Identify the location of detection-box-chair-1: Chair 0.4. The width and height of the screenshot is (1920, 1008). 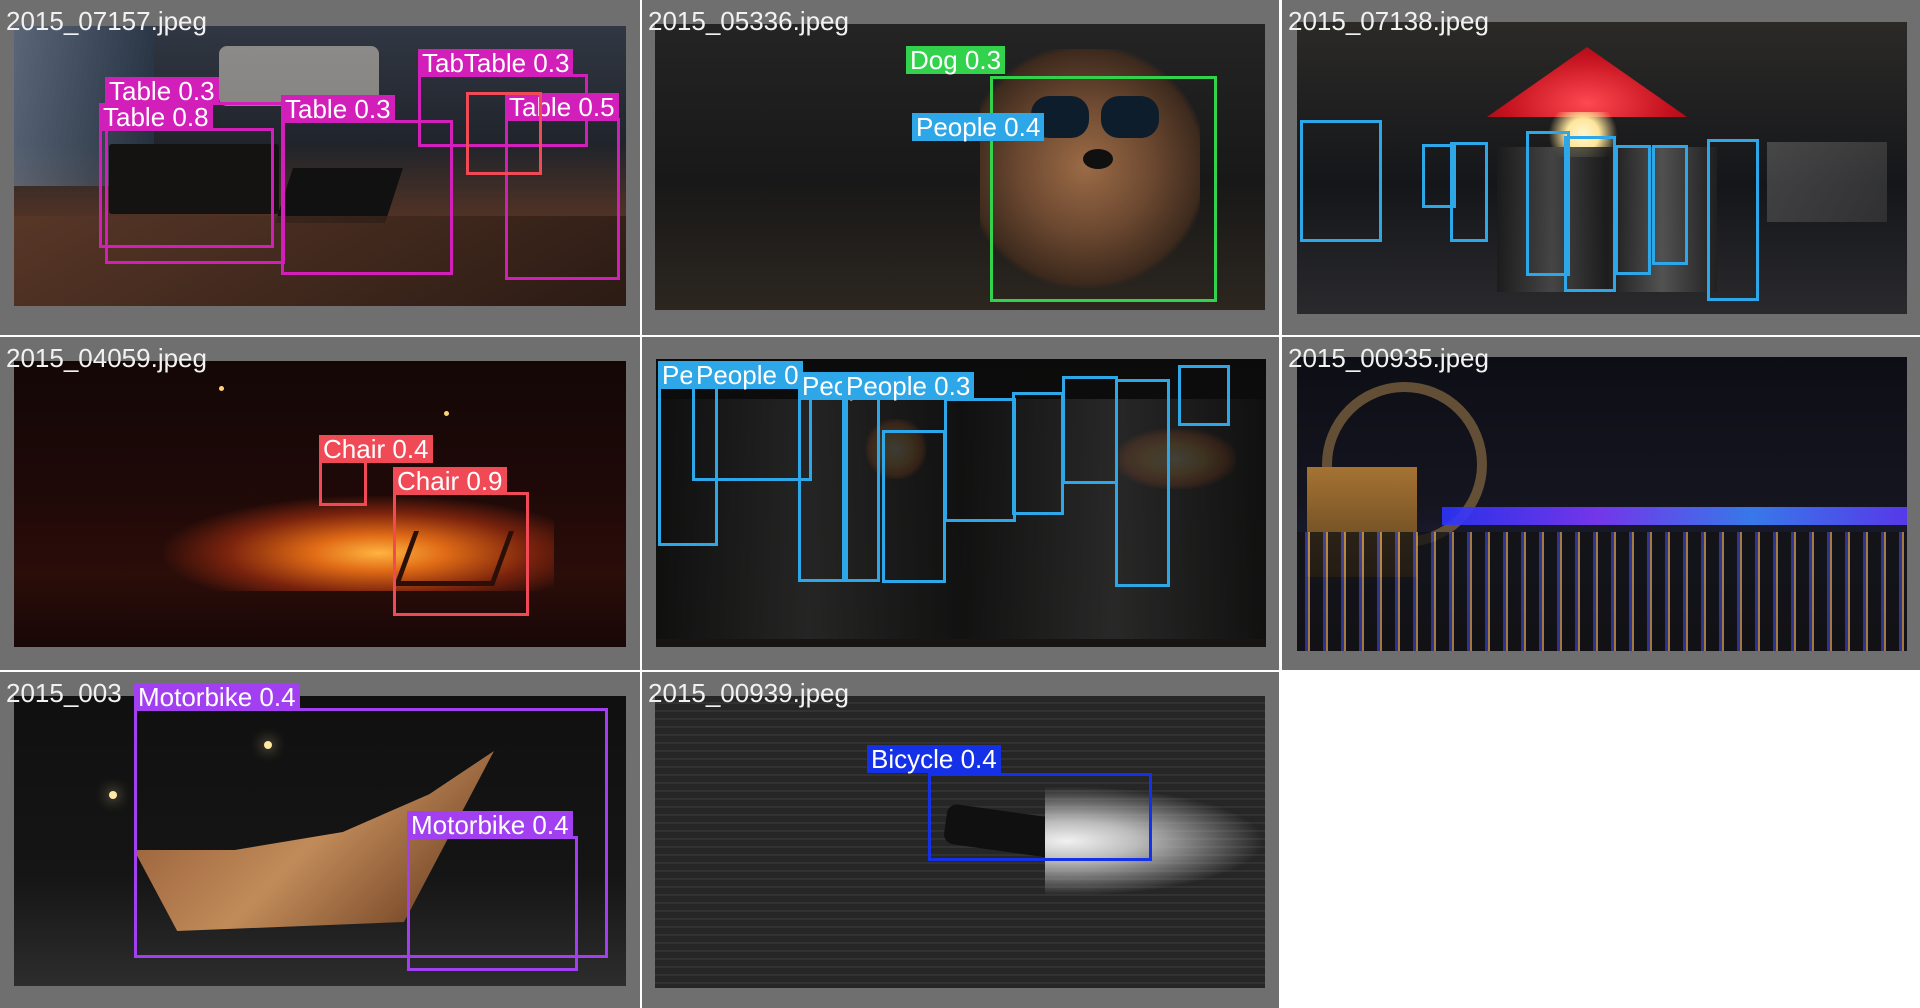
(376, 470).